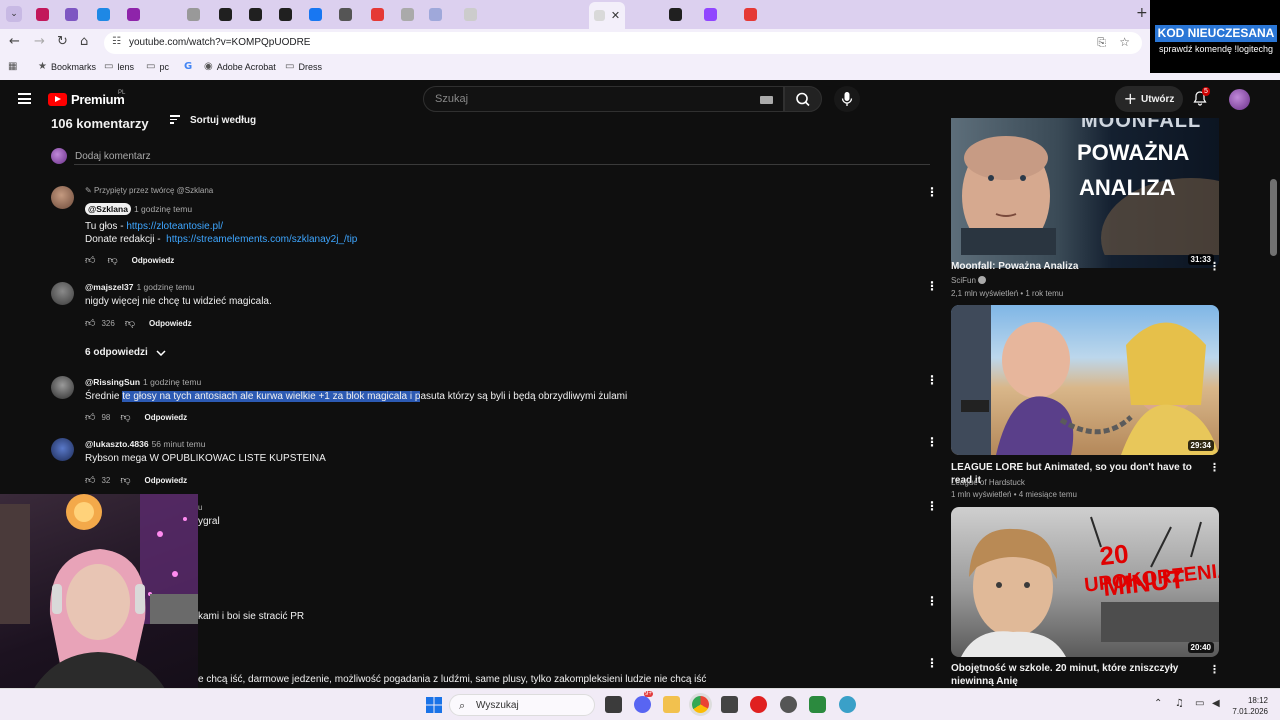 The width and height of the screenshot is (1280, 720). What do you see at coordinates (14, 41) in the screenshot?
I see `back-icon: ←` at bounding box center [14, 41].